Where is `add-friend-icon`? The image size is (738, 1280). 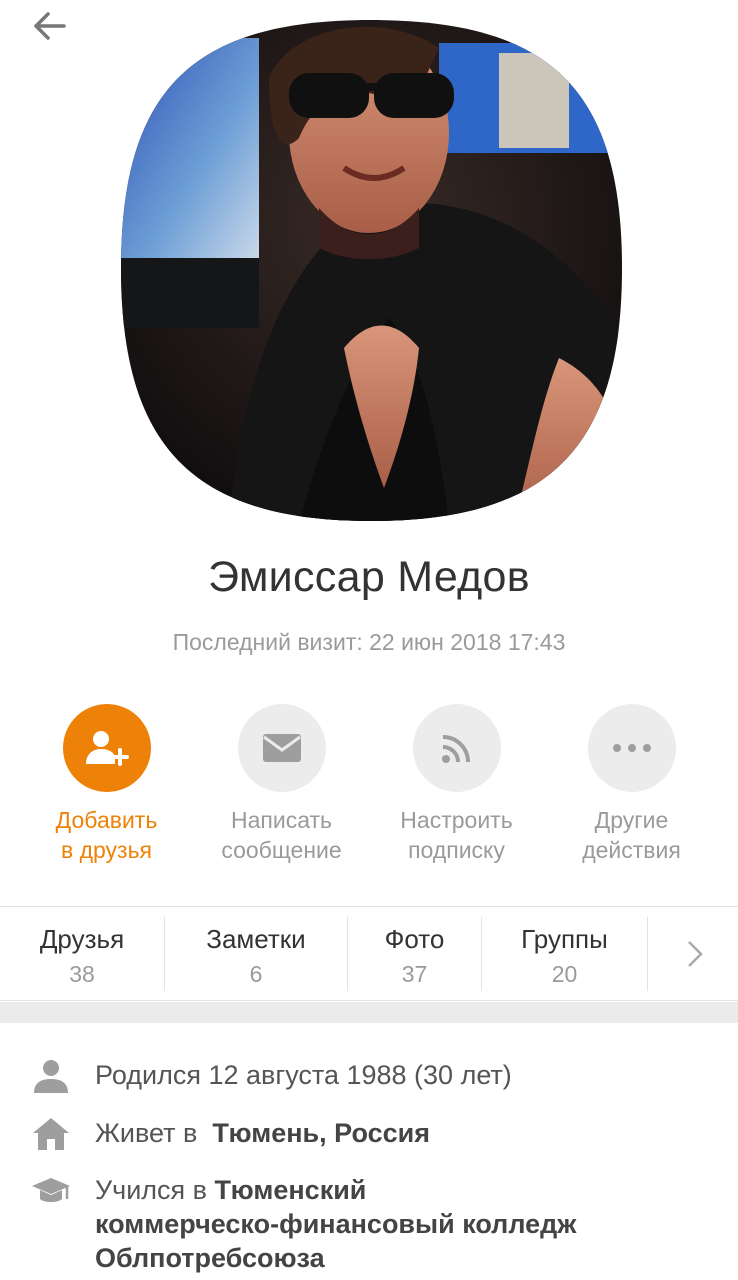
add-friend-icon is located at coordinates (107, 748).